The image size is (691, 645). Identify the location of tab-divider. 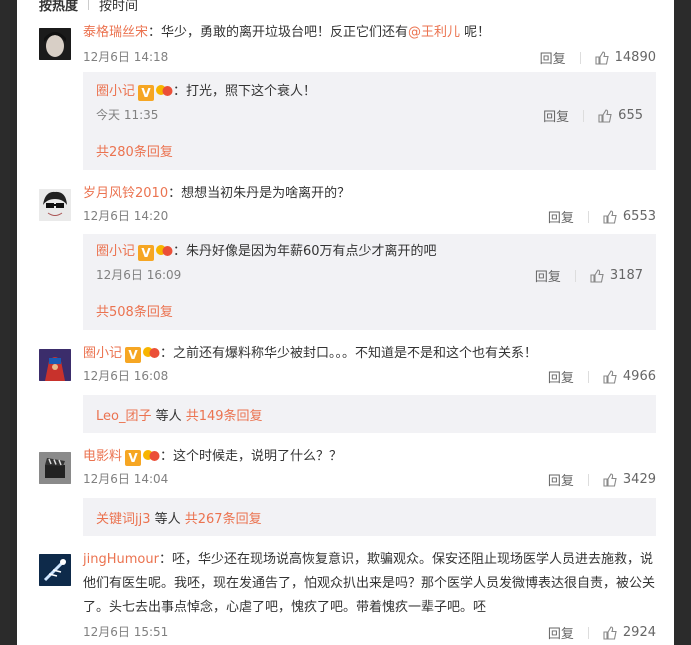
(89, 5).